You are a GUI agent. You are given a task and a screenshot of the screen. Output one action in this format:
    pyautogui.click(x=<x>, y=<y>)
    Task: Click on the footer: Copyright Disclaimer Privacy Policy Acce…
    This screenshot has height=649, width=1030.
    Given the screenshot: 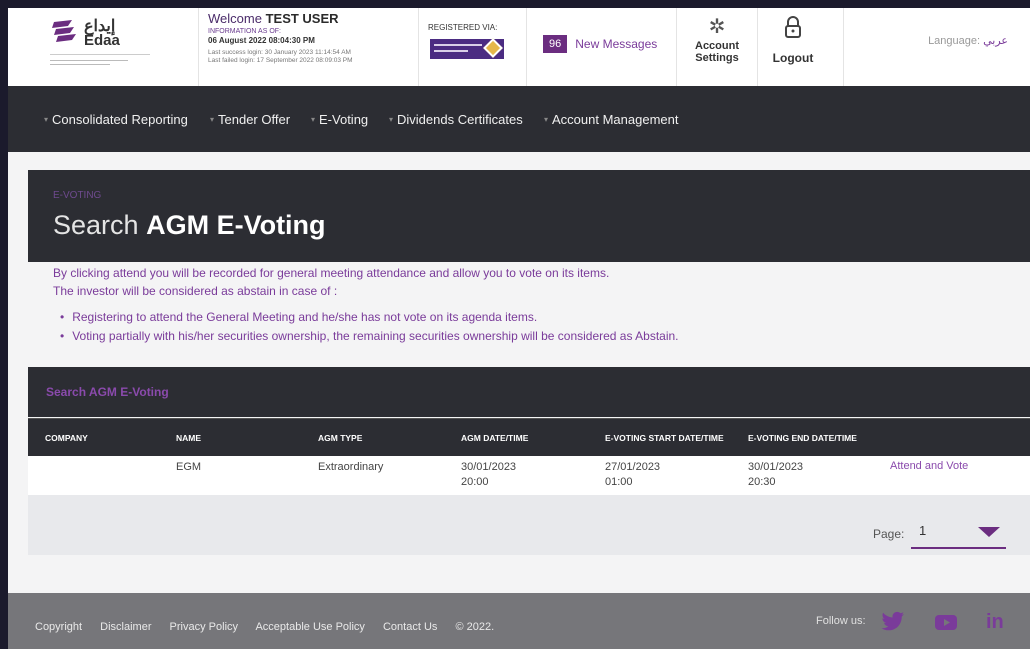 What is the action you would take?
    pyautogui.click(x=519, y=621)
    